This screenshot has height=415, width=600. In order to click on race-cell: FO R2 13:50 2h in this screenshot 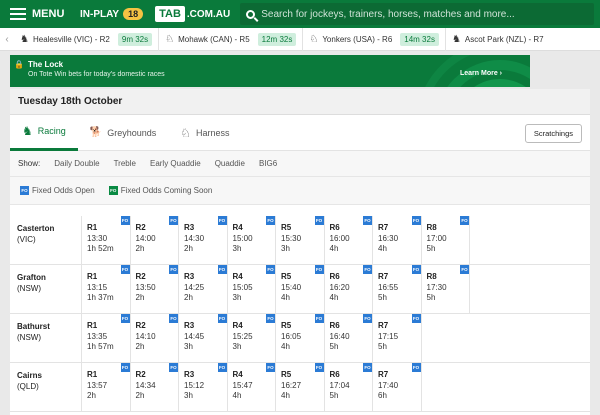, I will do `click(155, 289)`.